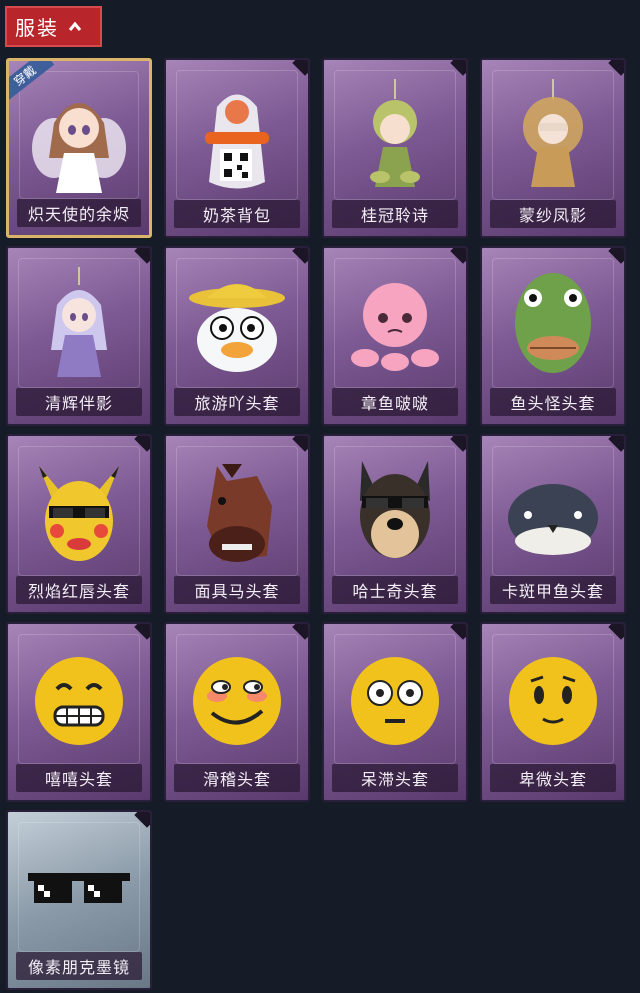 This screenshot has height=993, width=640. What do you see at coordinates (236, 215) in the screenshot?
I see `costume-label: 奶茶背包` at bounding box center [236, 215].